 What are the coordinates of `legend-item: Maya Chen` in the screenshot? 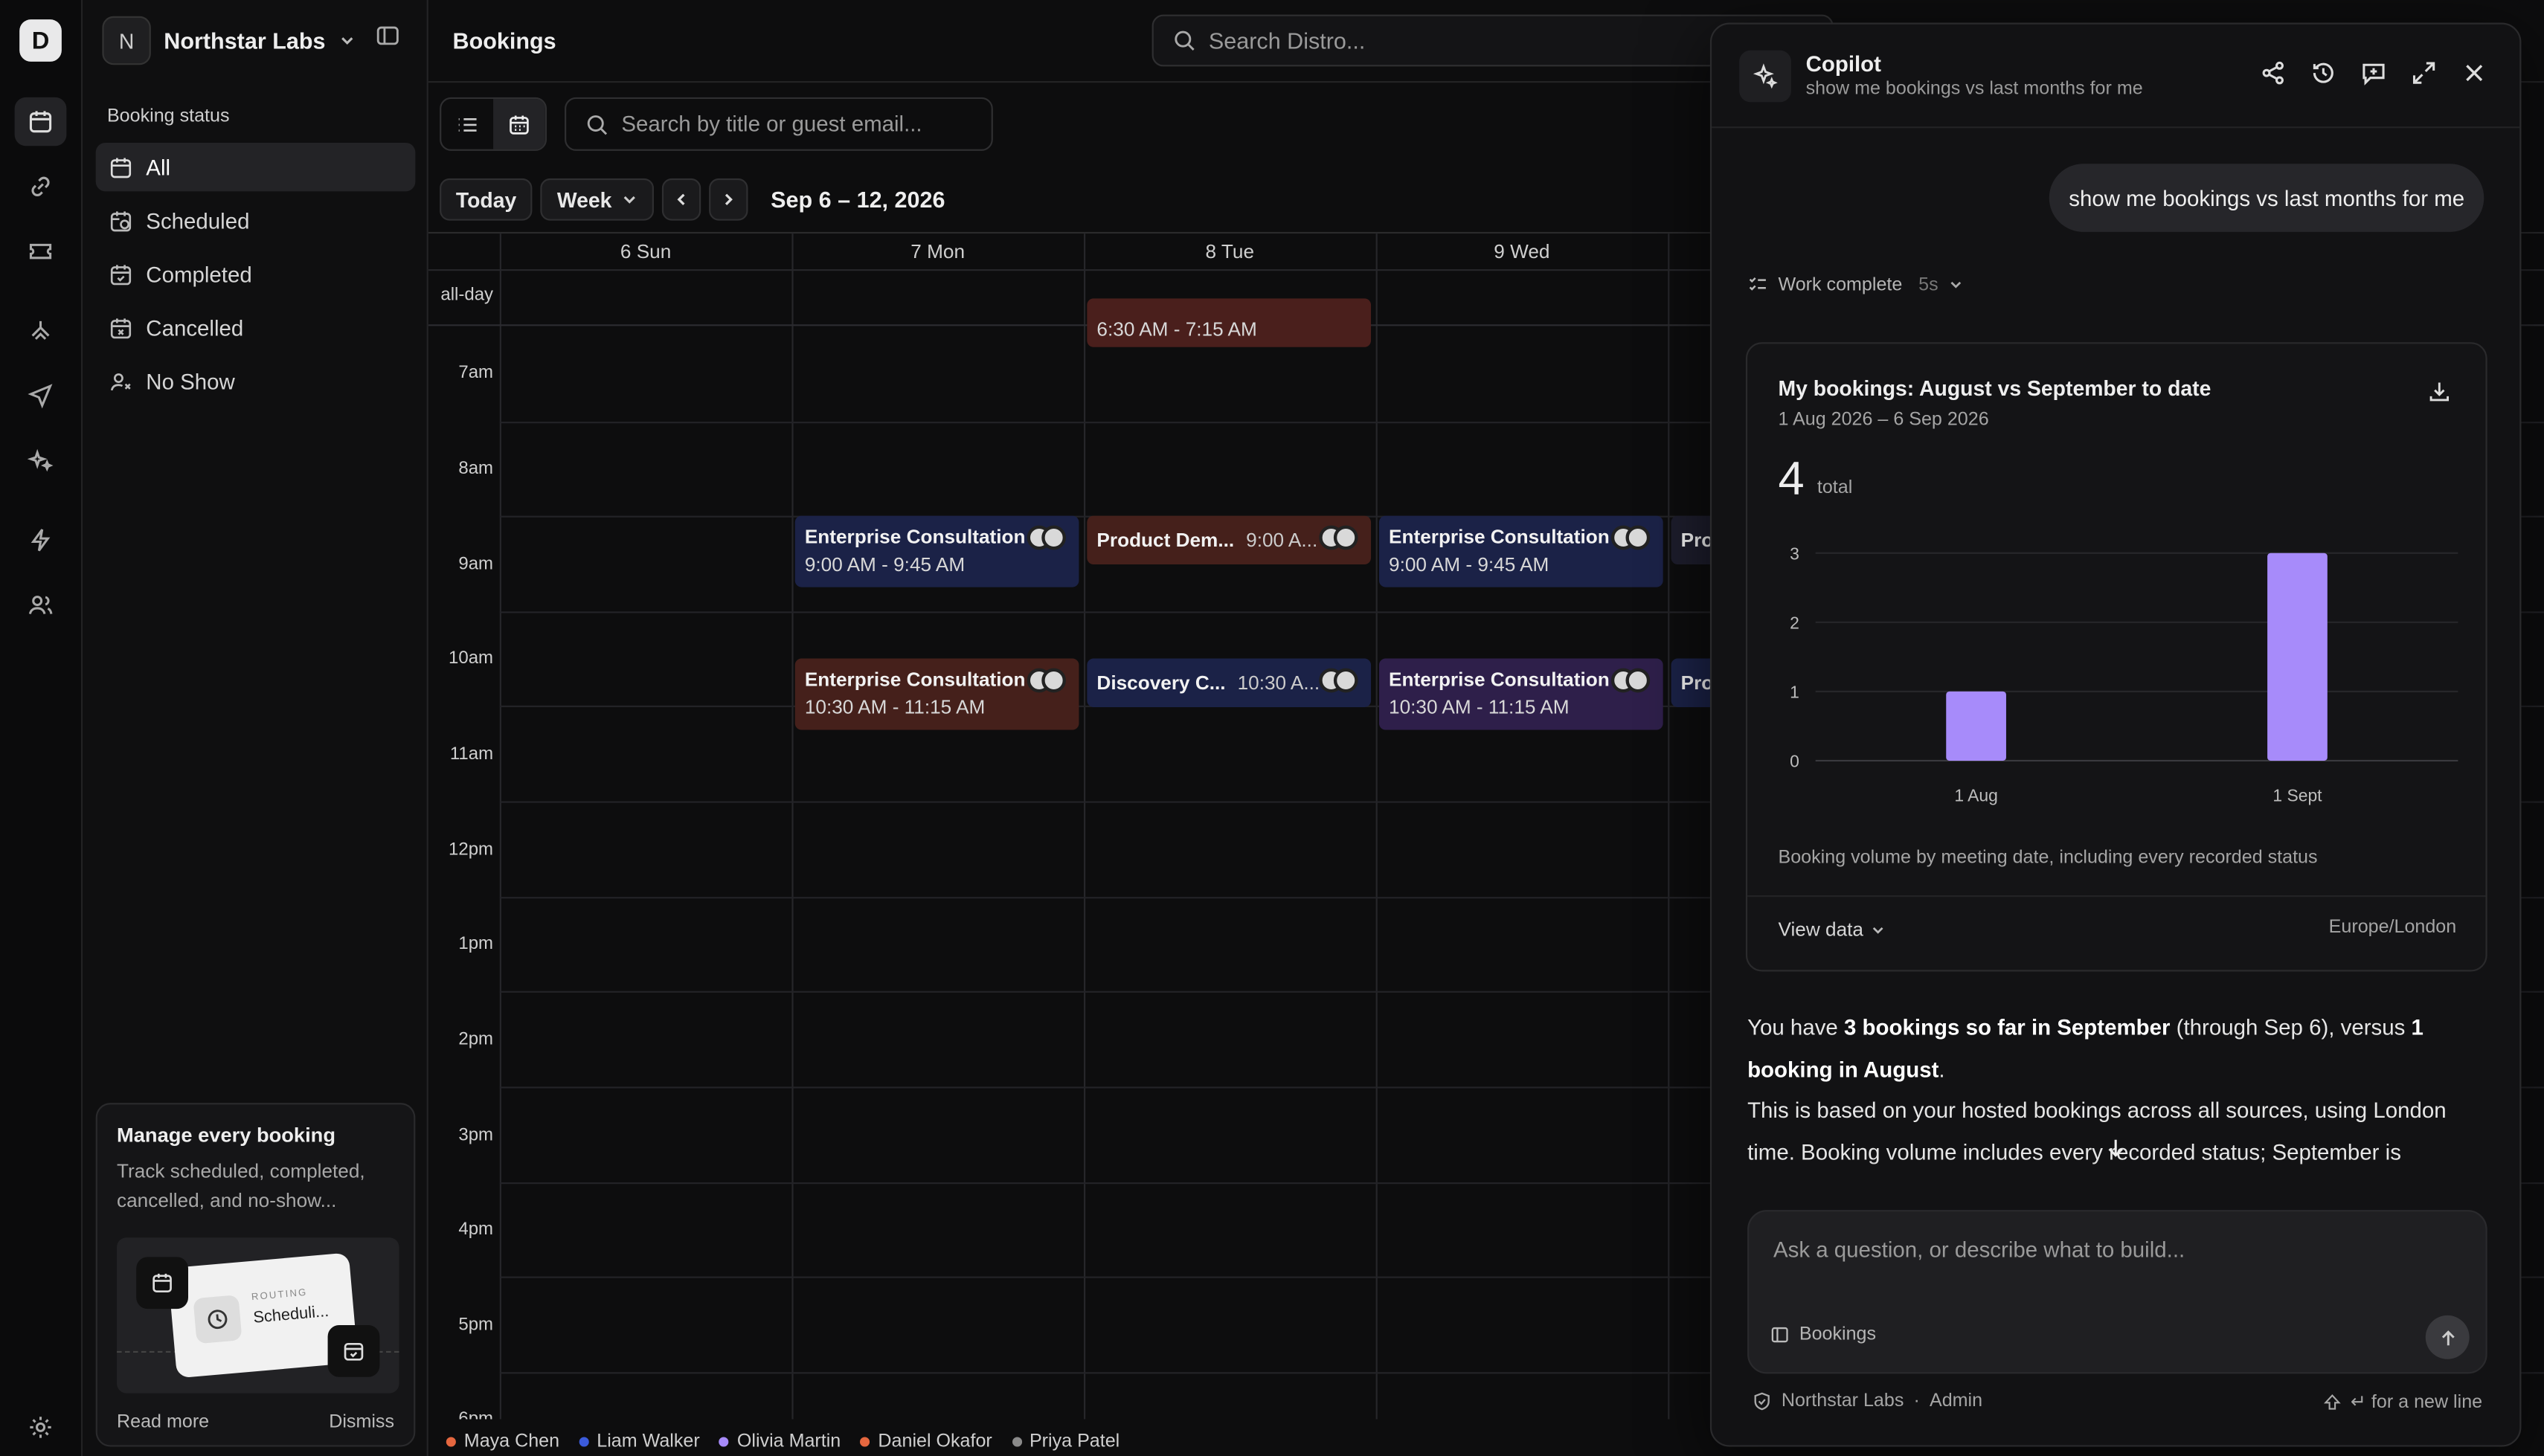 It's located at (502, 1442).